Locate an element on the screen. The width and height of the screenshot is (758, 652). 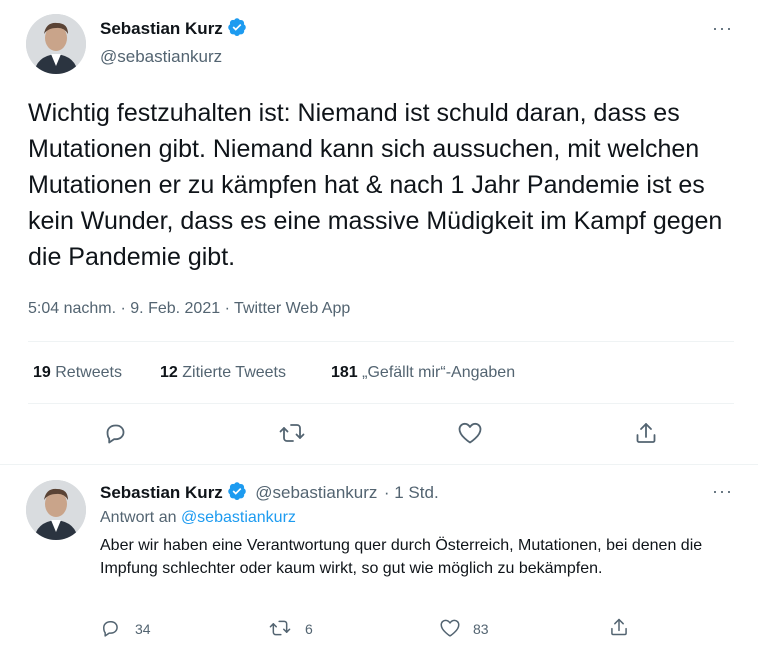
reply-author-avatar is located at coordinates (56, 510).